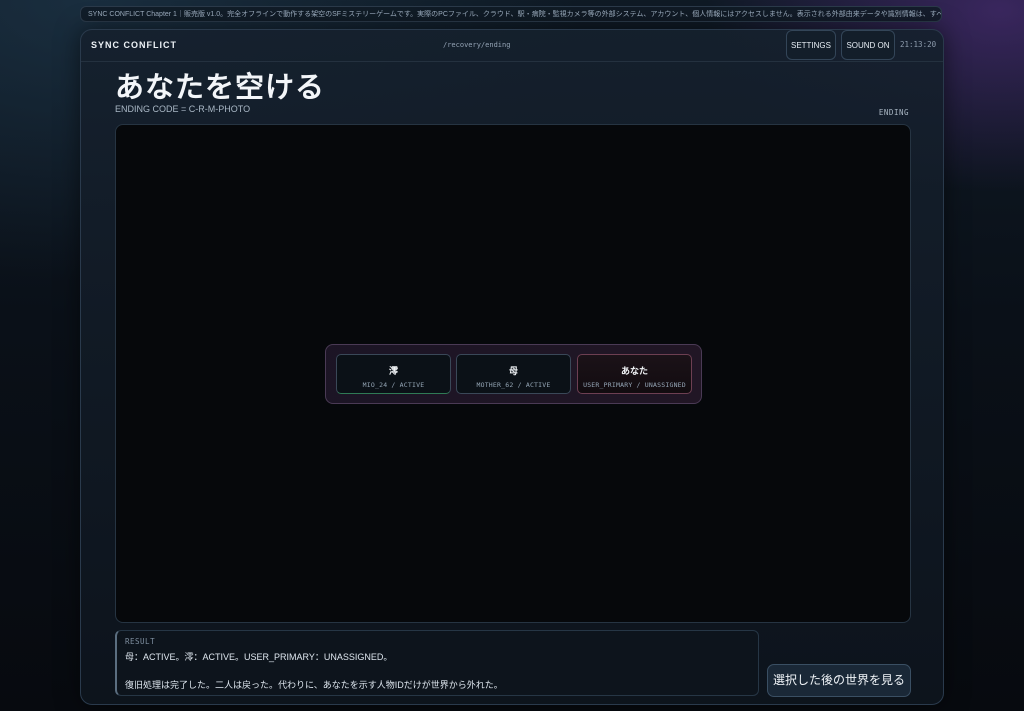 This screenshot has height=711, width=1024. Describe the element at coordinates (839, 680) in the screenshot. I see `view-world-after-button: 選択した後の世界を見る` at that location.